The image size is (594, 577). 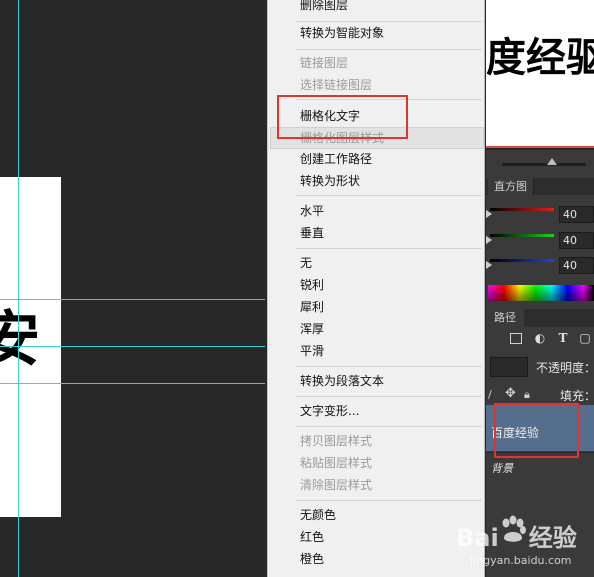 I want to click on menu-item-copy-layer-style: 拷贝图层样式, so click(x=336, y=441).